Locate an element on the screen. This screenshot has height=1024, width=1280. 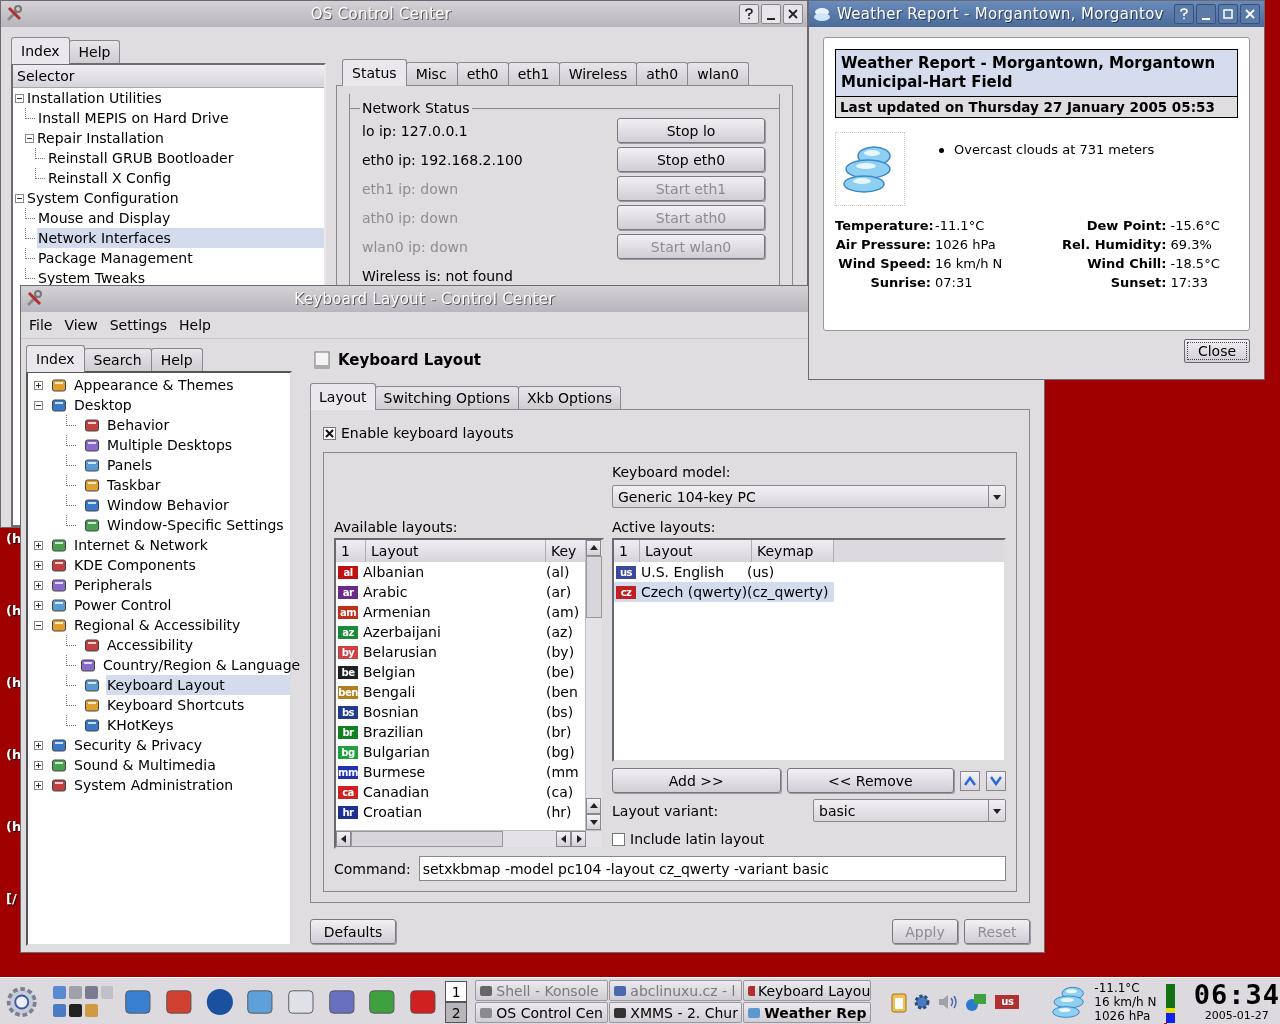
keyboard-model-select: Generic 104-key PC is located at coordinates (809, 496).